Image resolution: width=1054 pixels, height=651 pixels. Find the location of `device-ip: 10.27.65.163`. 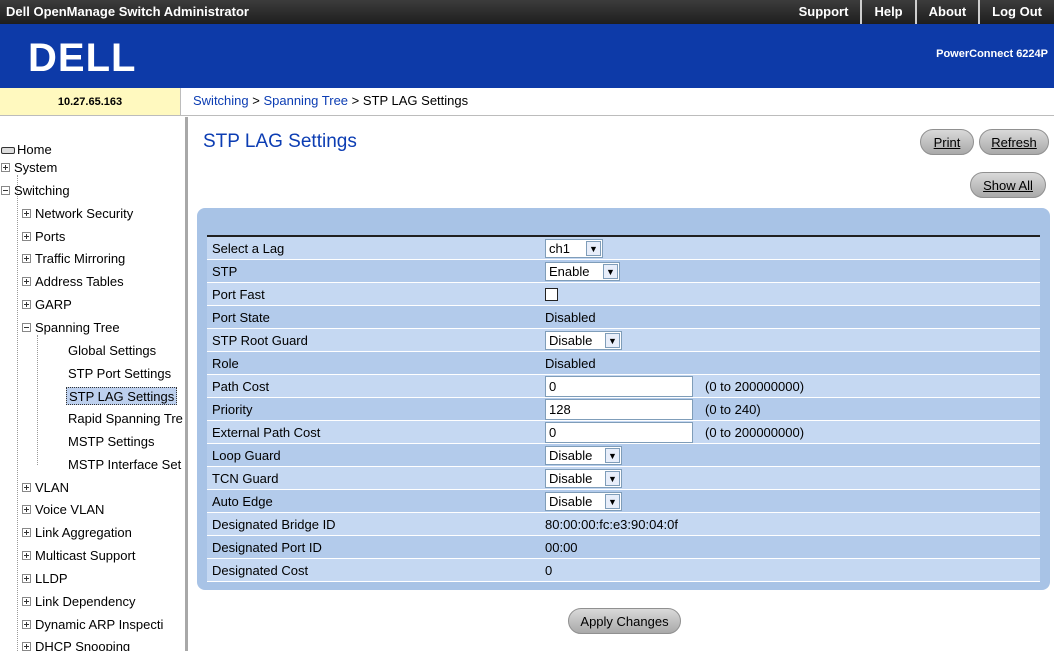

device-ip: 10.27.65.163 is located at coordinates (90, 102).